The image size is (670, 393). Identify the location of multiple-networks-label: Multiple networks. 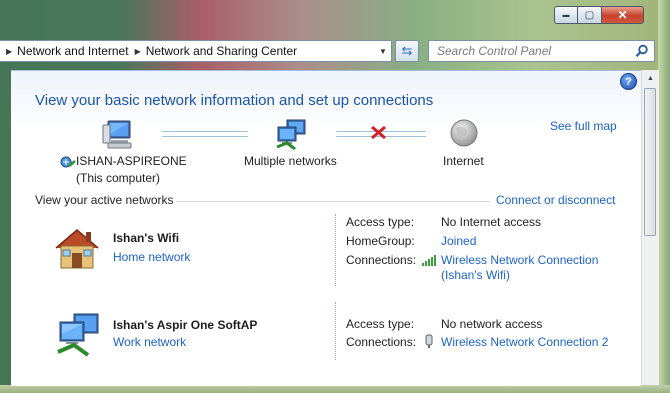
(290, 161).